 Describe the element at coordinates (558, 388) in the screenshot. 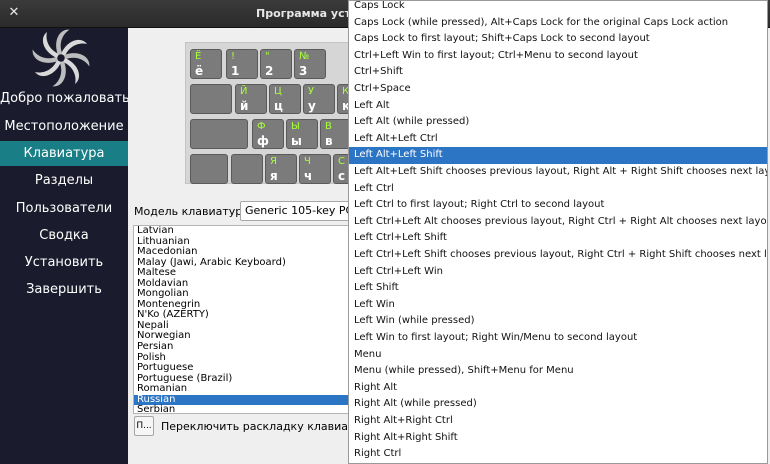

I see `dropdown-option: Right Alt` at that location.